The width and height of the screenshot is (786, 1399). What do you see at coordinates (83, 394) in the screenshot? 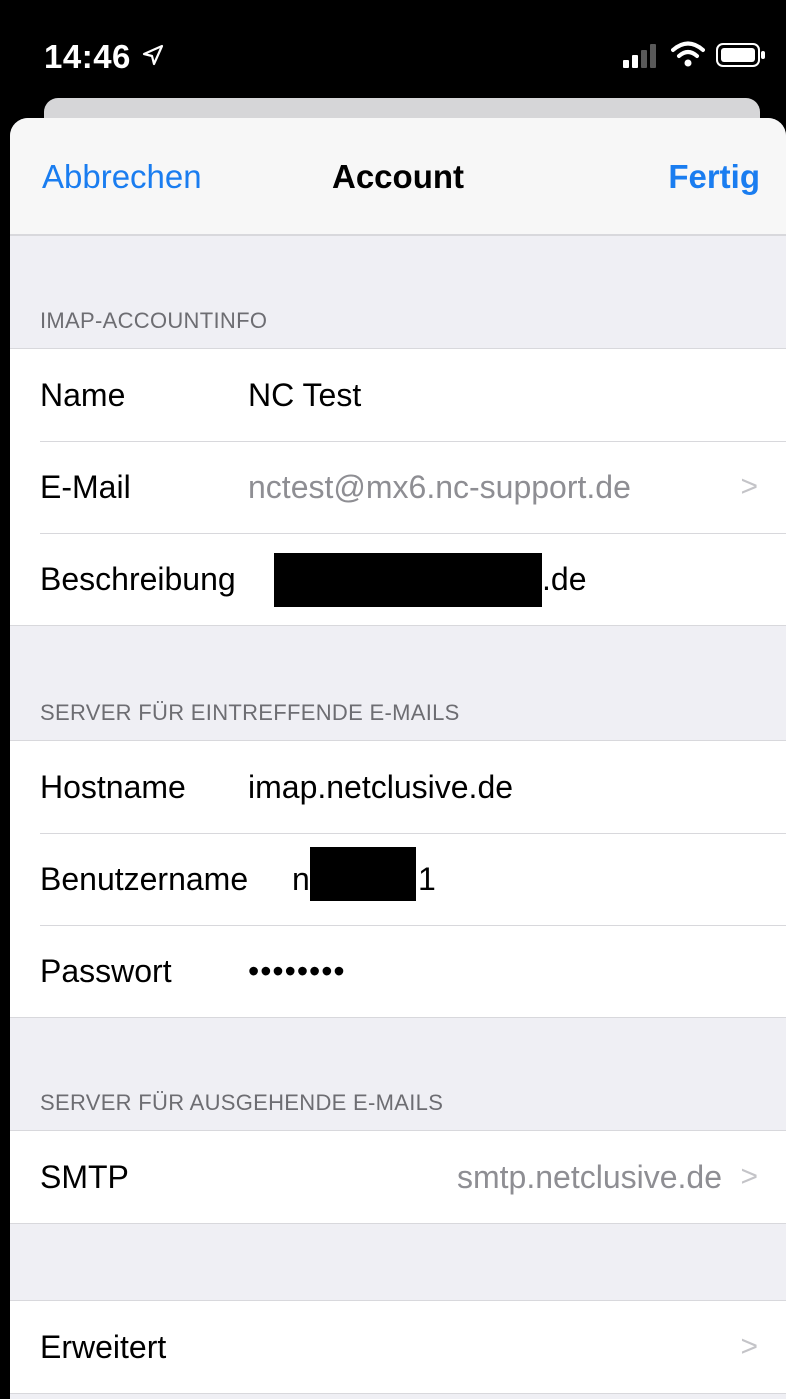
I see `name-label: Name` at bounding box center [83, 394].